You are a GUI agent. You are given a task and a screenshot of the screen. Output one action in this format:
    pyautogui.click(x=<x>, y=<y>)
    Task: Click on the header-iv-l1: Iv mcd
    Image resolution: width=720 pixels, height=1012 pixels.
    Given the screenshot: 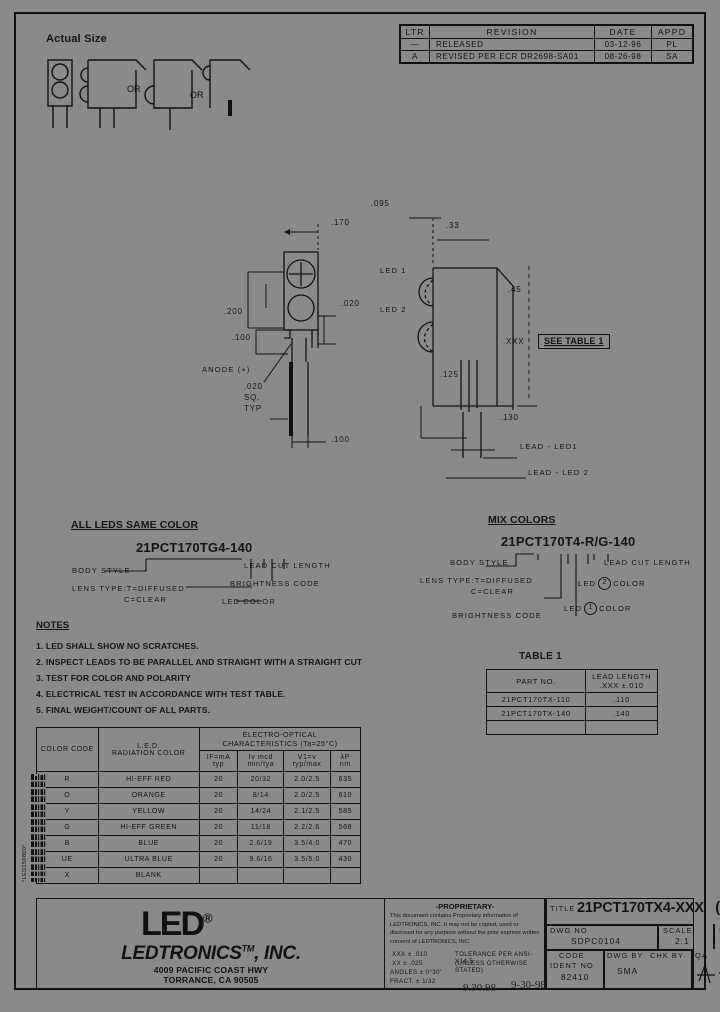 What is the action you would take?
    pyautogui.click(x=260, y=757)
    